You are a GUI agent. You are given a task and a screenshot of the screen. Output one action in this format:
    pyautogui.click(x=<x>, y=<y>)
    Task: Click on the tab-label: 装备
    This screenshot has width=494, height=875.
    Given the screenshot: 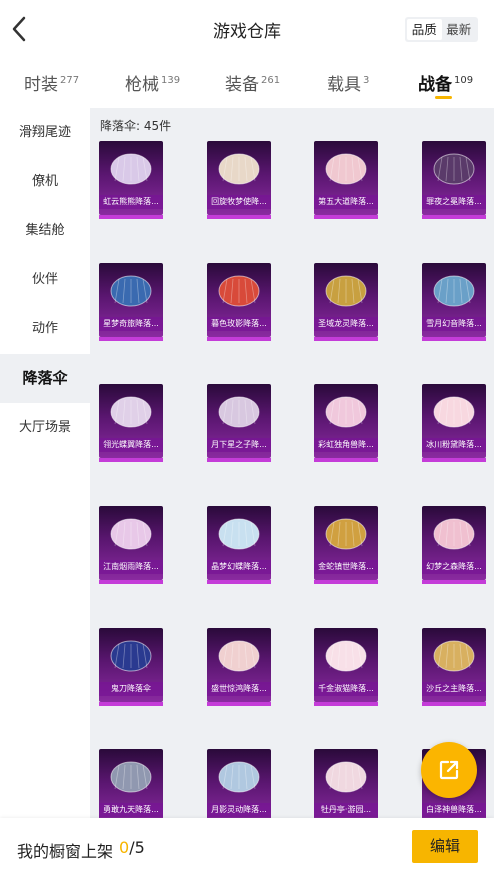 What is the action you would take?
    pyautogui.click(x=242, y=85)
    